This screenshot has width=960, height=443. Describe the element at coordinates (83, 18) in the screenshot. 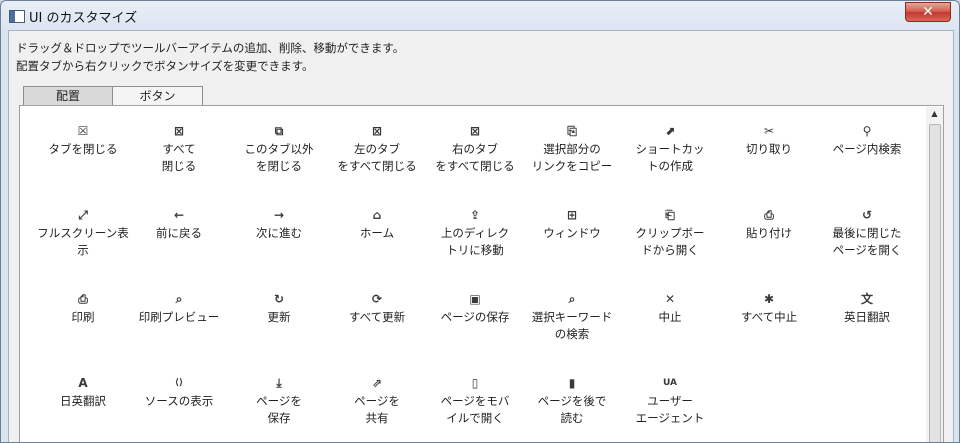

I see `window-title: UI のカスタマイズ` at that location.